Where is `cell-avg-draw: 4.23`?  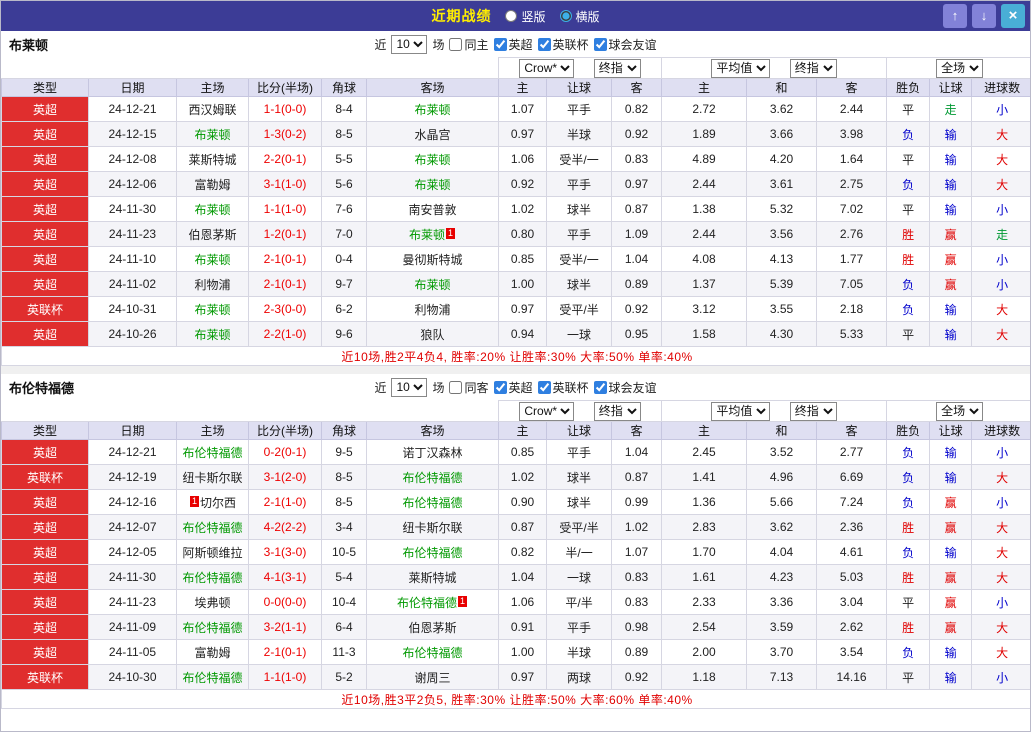 cell-avg-draw: 4.23 is located at coordinates (782, 577).